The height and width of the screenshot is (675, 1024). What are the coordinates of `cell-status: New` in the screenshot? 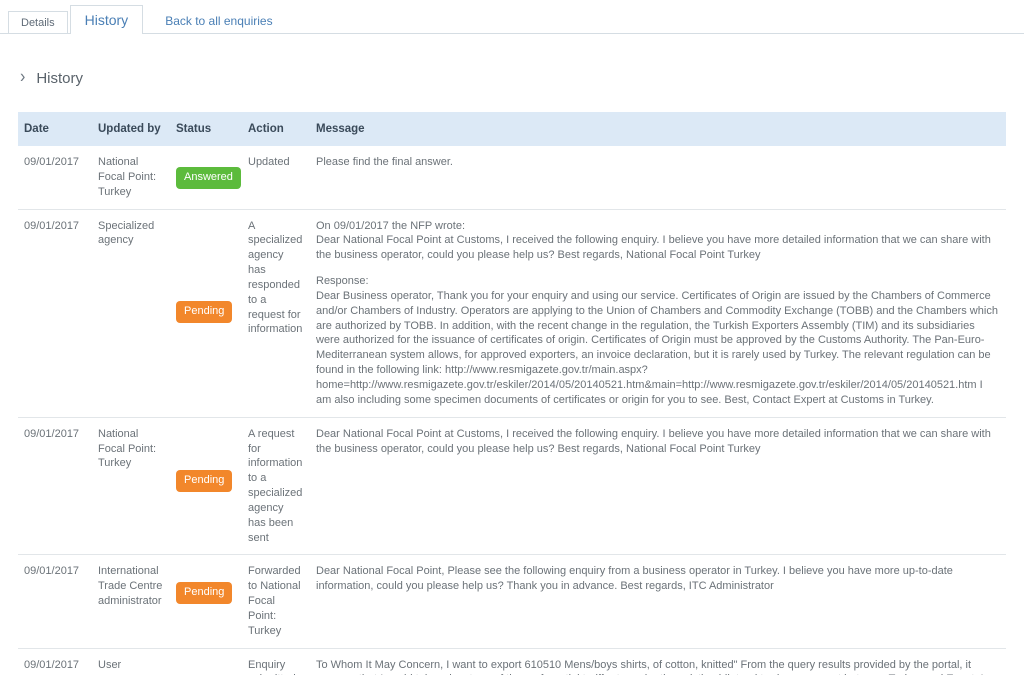 It's located at (206, 661).